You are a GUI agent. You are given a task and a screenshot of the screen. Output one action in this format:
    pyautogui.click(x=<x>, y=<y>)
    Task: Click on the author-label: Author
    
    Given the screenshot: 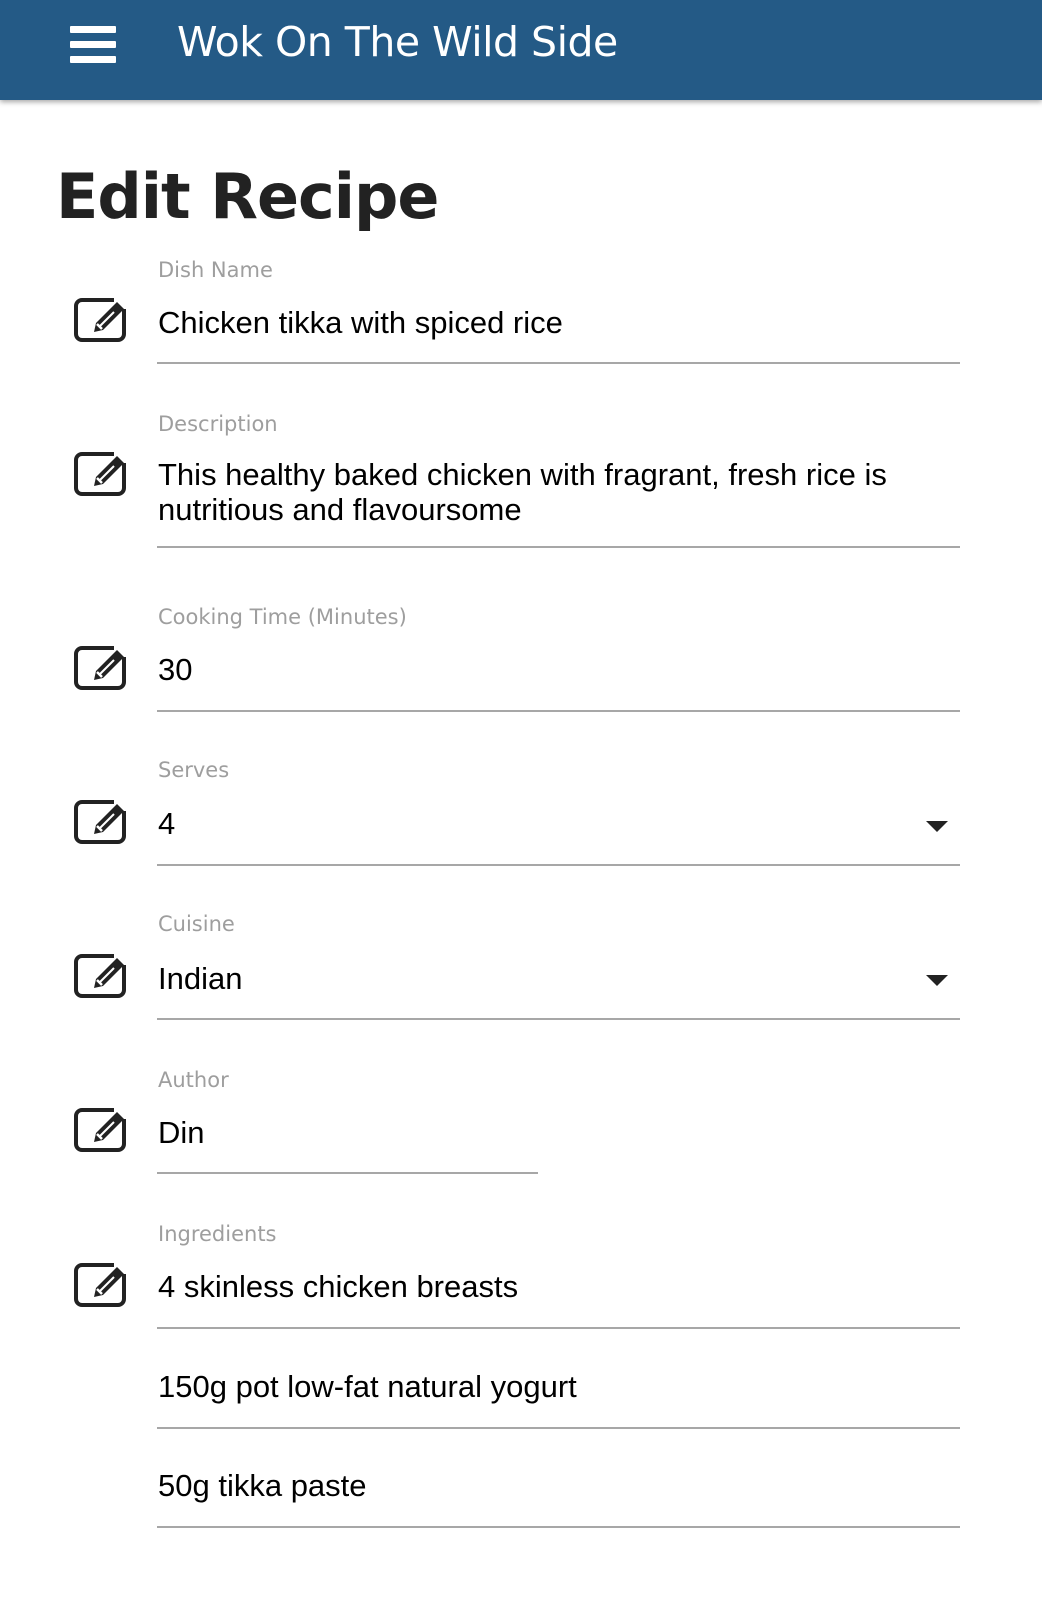 What is the action you would take?
    pyautogui.click(x=193, y=1080)
    